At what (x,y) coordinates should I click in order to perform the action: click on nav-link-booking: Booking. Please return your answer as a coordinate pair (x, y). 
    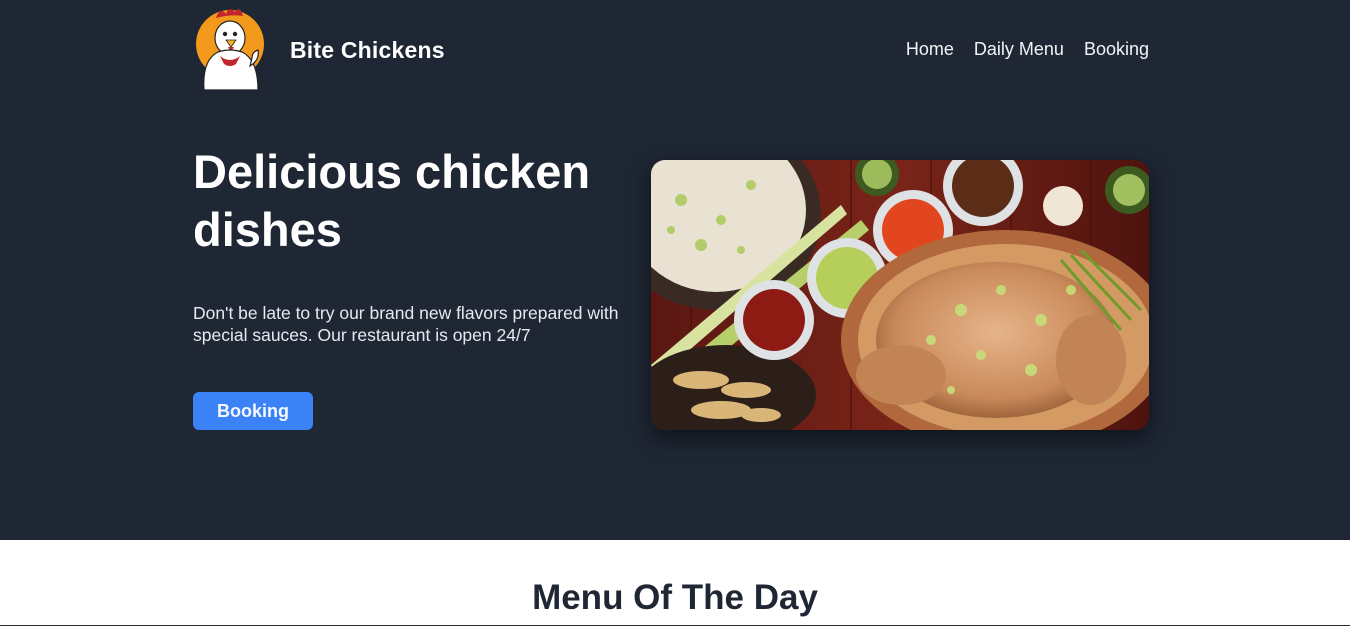
    Looking at the image, I should click on (1116, 49).